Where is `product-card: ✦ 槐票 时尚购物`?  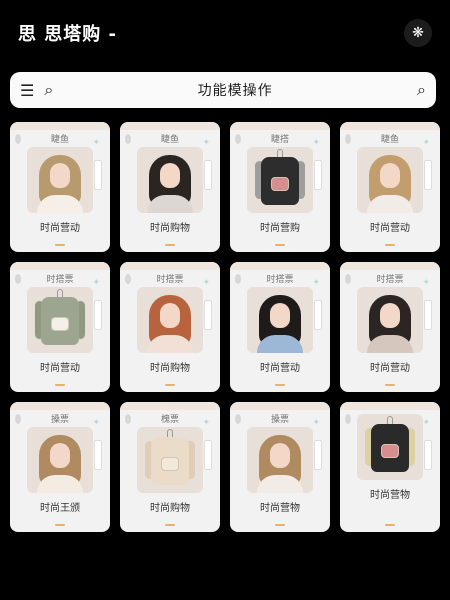
product-card: ✦ 槐票 时尚购物 is located at coordinates (170, 467).